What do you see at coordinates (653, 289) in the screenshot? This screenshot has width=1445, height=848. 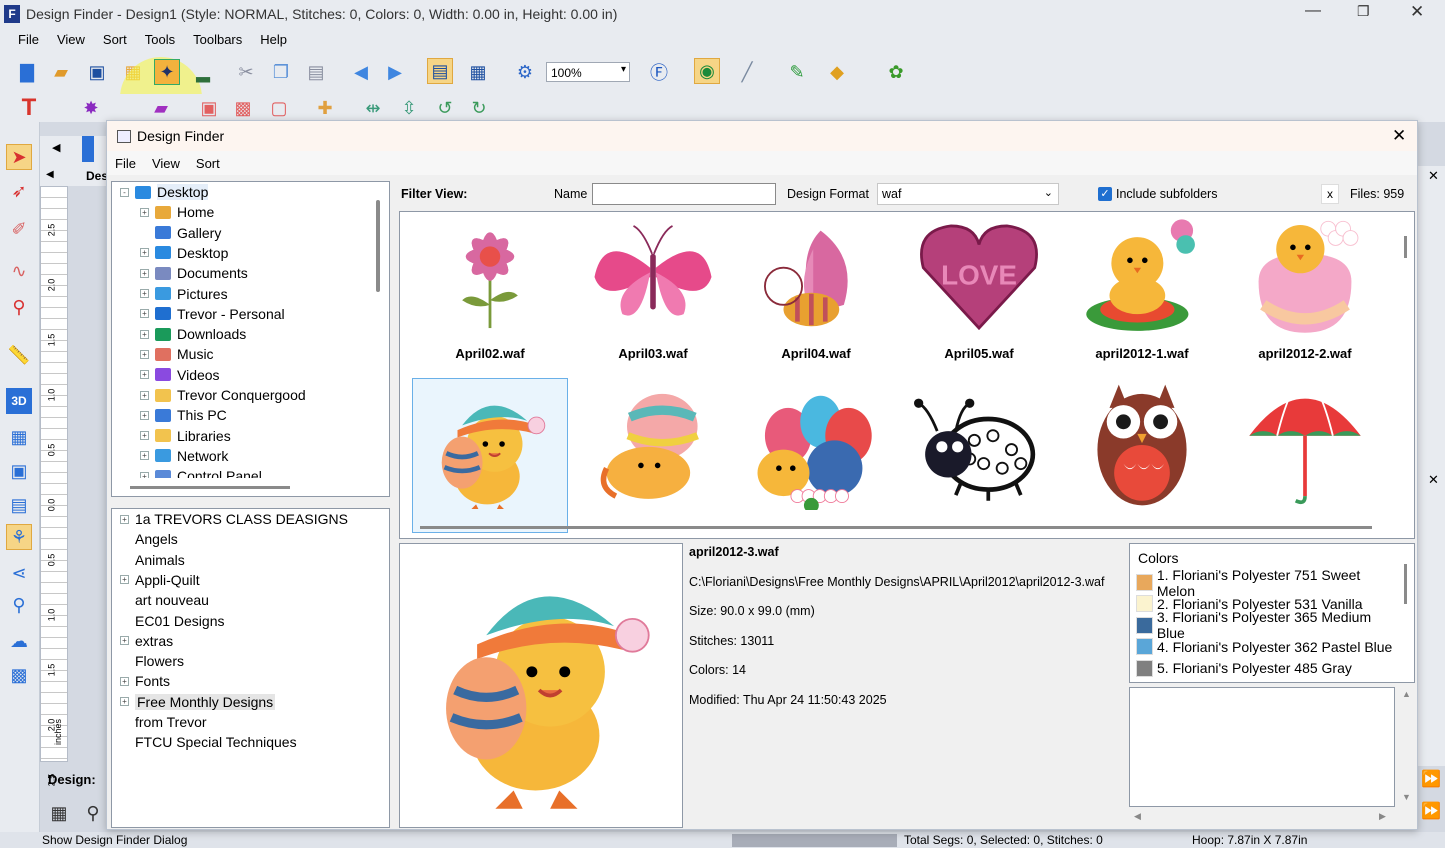 I see `design-thumbnail: April03.waf` at bounding box center [653, 289].